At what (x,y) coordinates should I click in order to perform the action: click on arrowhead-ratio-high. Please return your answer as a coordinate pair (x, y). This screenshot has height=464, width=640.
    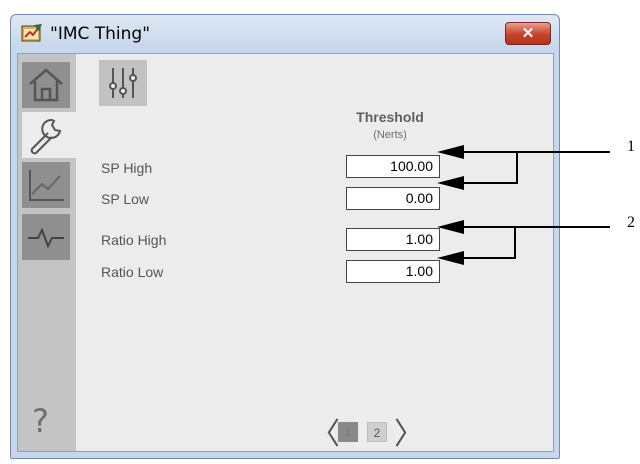
    Looking at the image, I should click on (450, 227).